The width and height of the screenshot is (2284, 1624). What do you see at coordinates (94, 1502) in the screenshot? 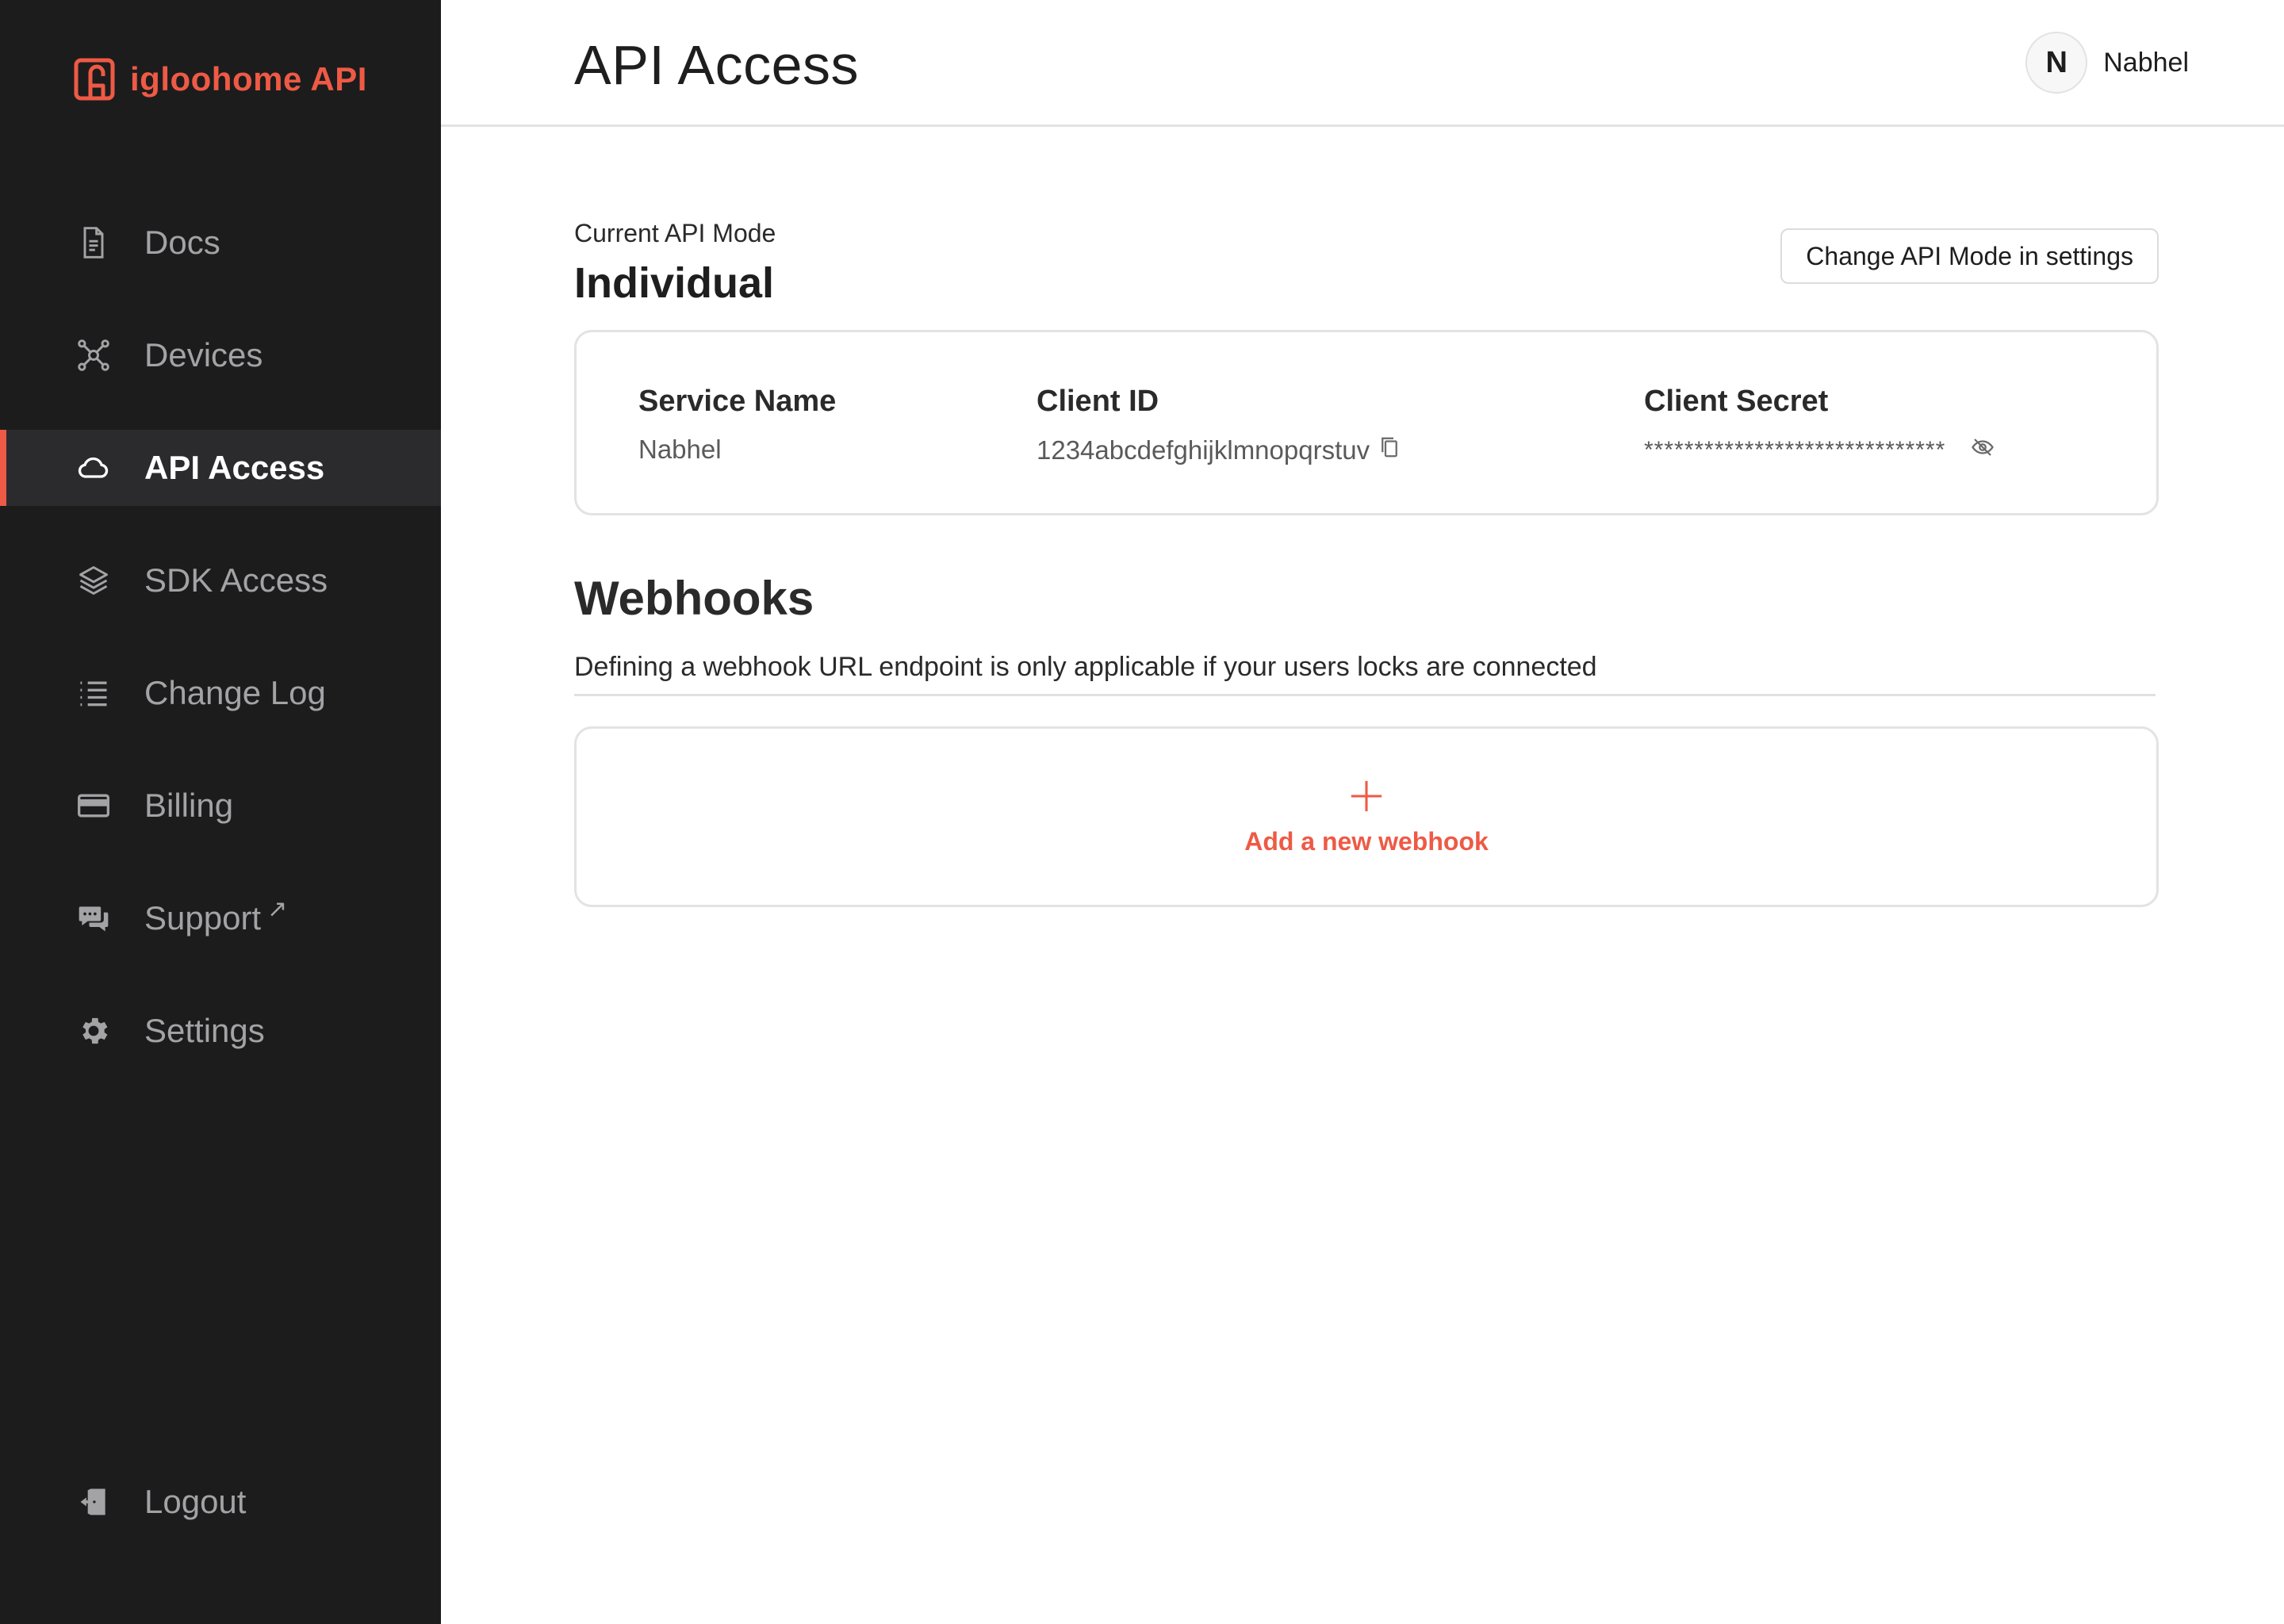
I see `logout-door-icon` at bounding box center [94, 1502].